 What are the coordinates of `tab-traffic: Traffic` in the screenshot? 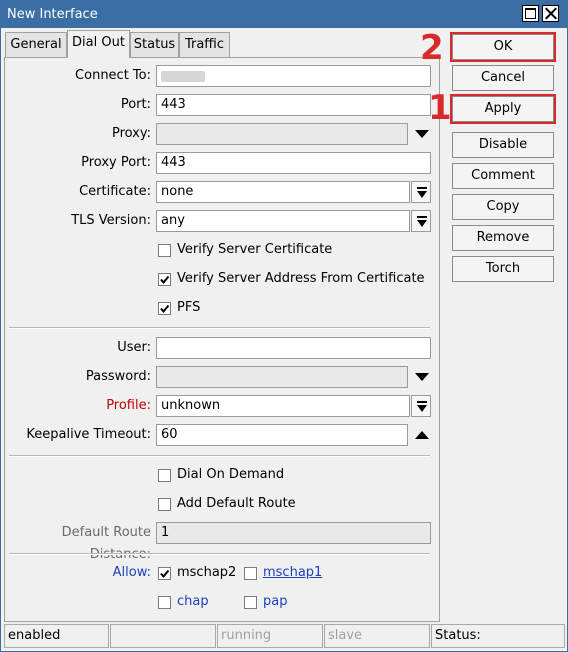 It's located at (204, 44).